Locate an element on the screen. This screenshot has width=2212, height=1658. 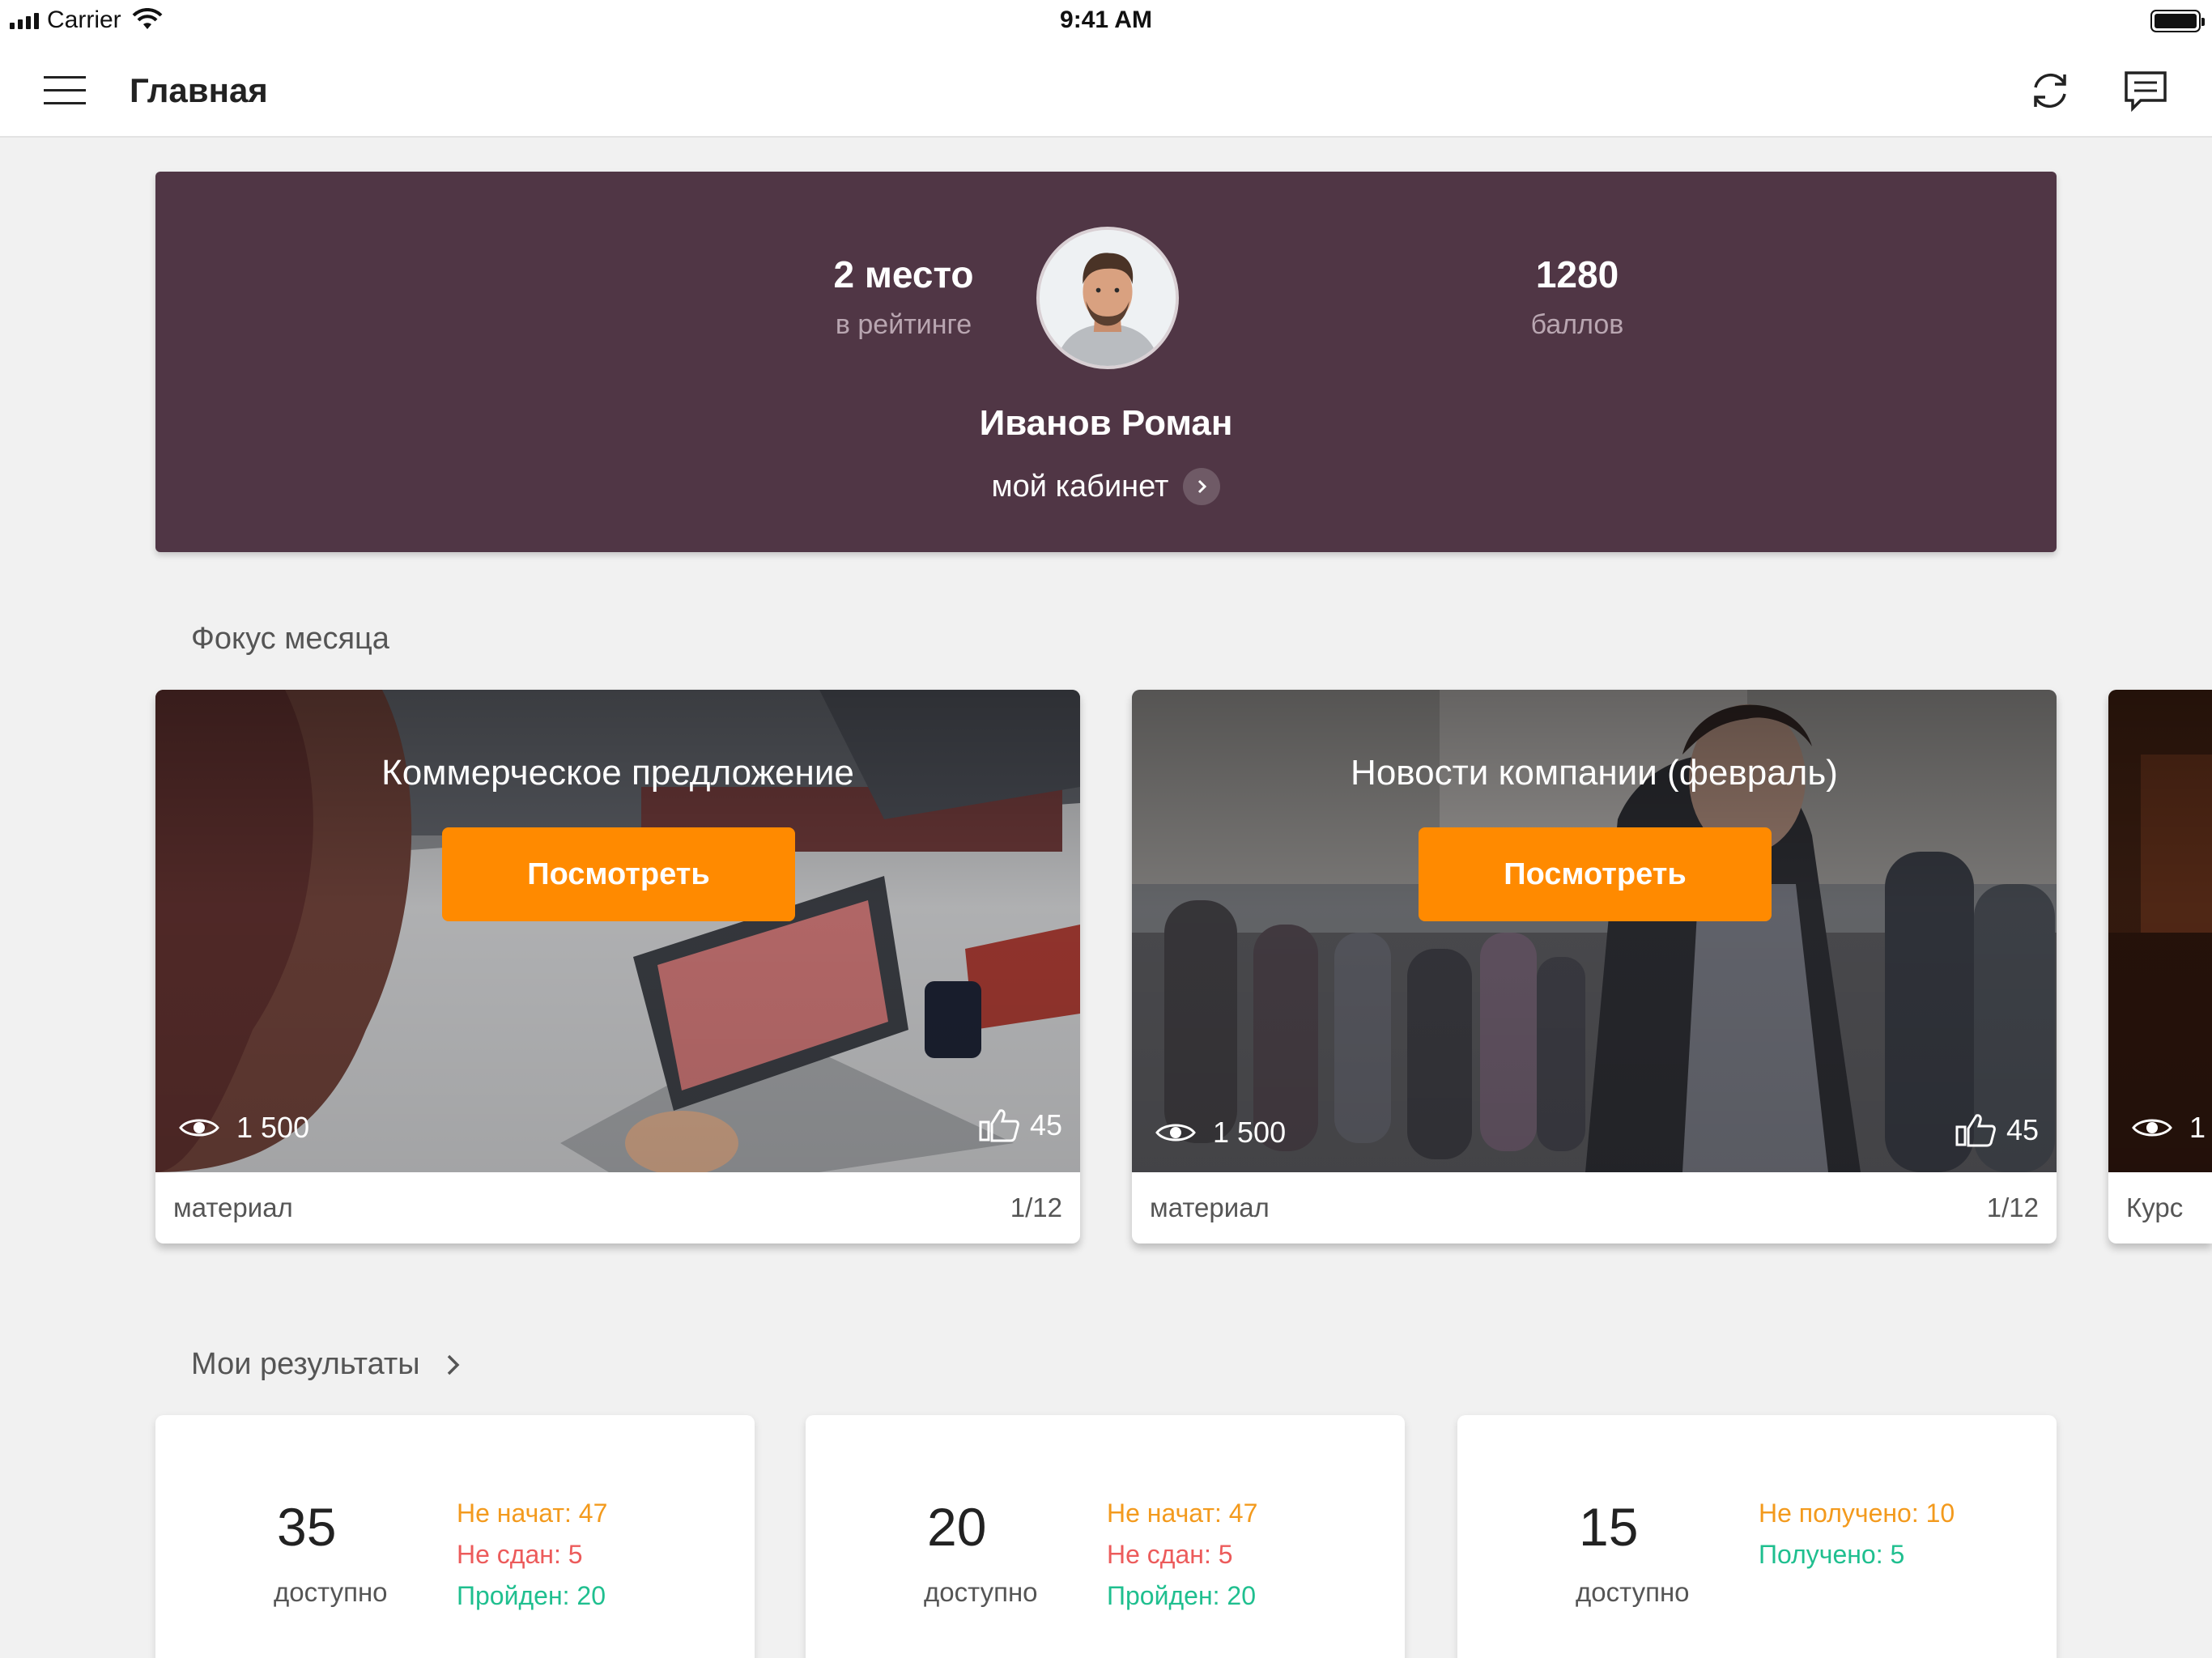
results-section-title: Мои результаты is located at coordinates (328, 1364).